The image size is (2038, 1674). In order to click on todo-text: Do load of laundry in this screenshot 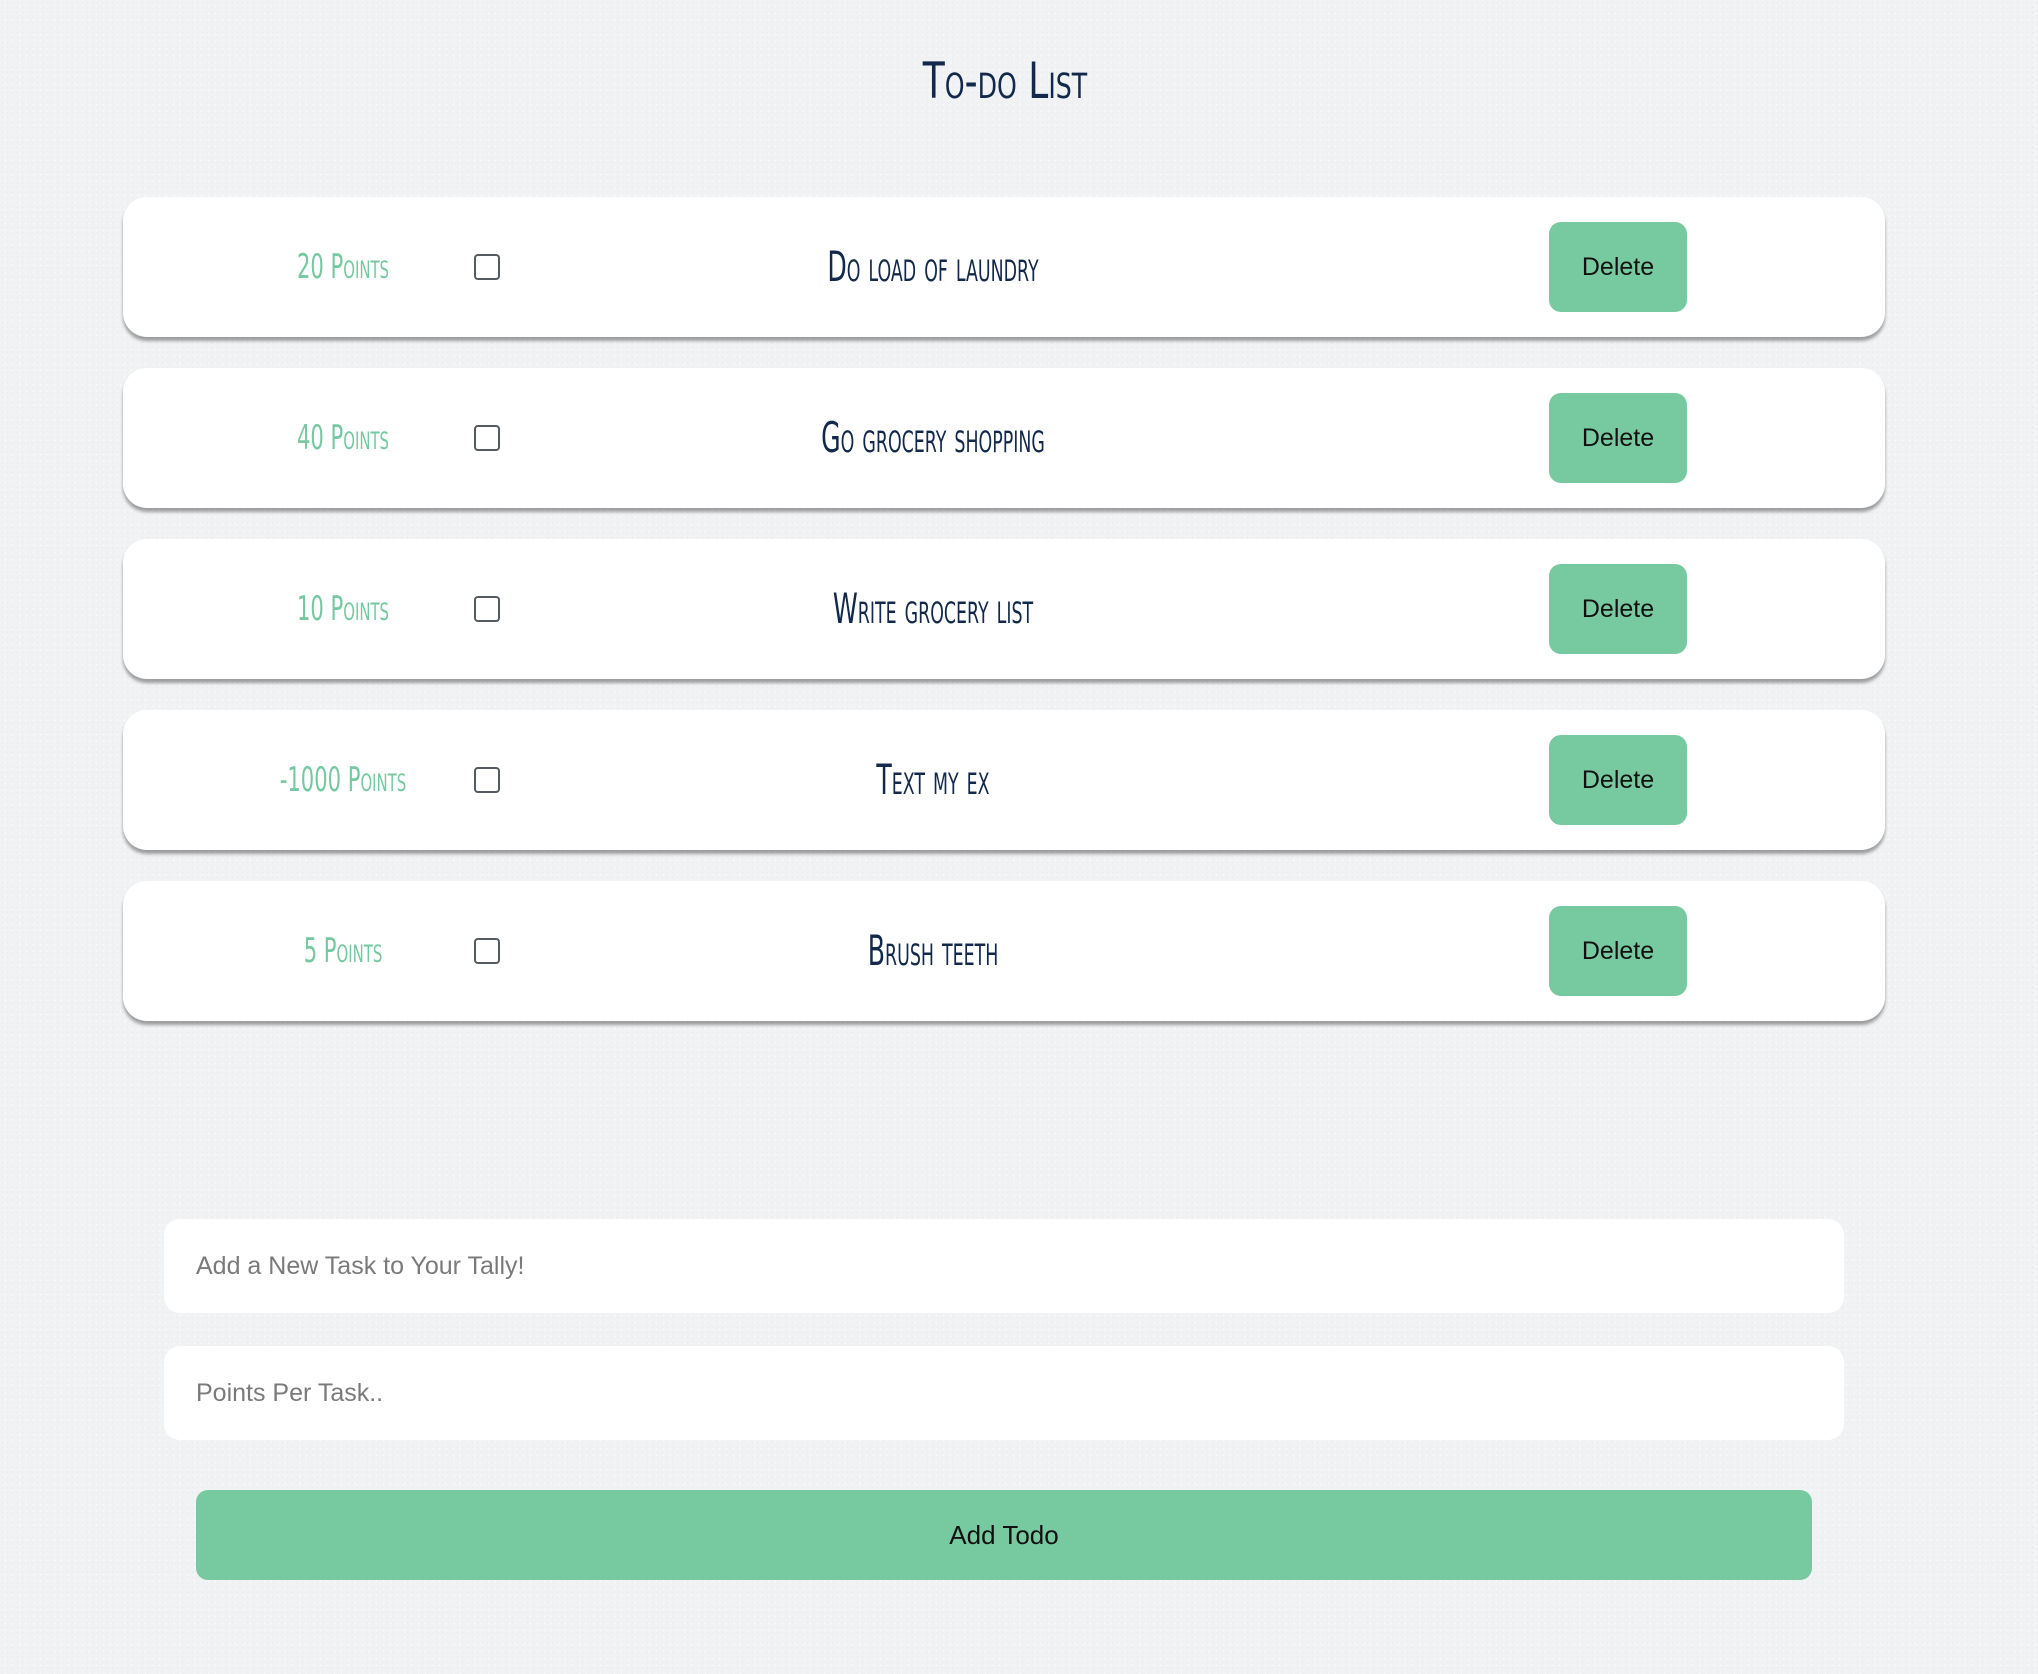, I will do `click(933, 266)`.